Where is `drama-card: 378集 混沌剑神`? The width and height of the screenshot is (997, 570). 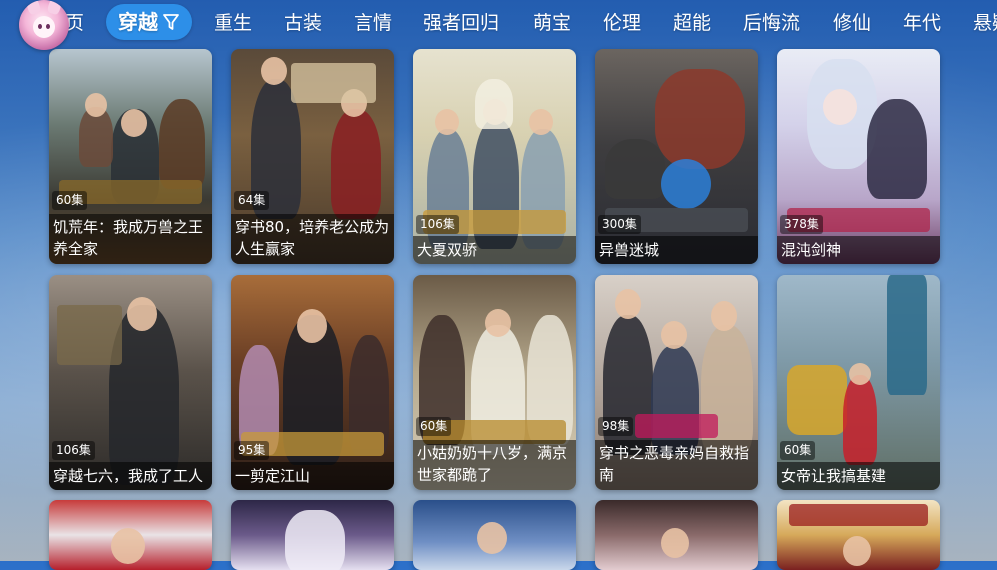
drama-card: 378集 混沌剑神 is located at coordinates (858, 156).